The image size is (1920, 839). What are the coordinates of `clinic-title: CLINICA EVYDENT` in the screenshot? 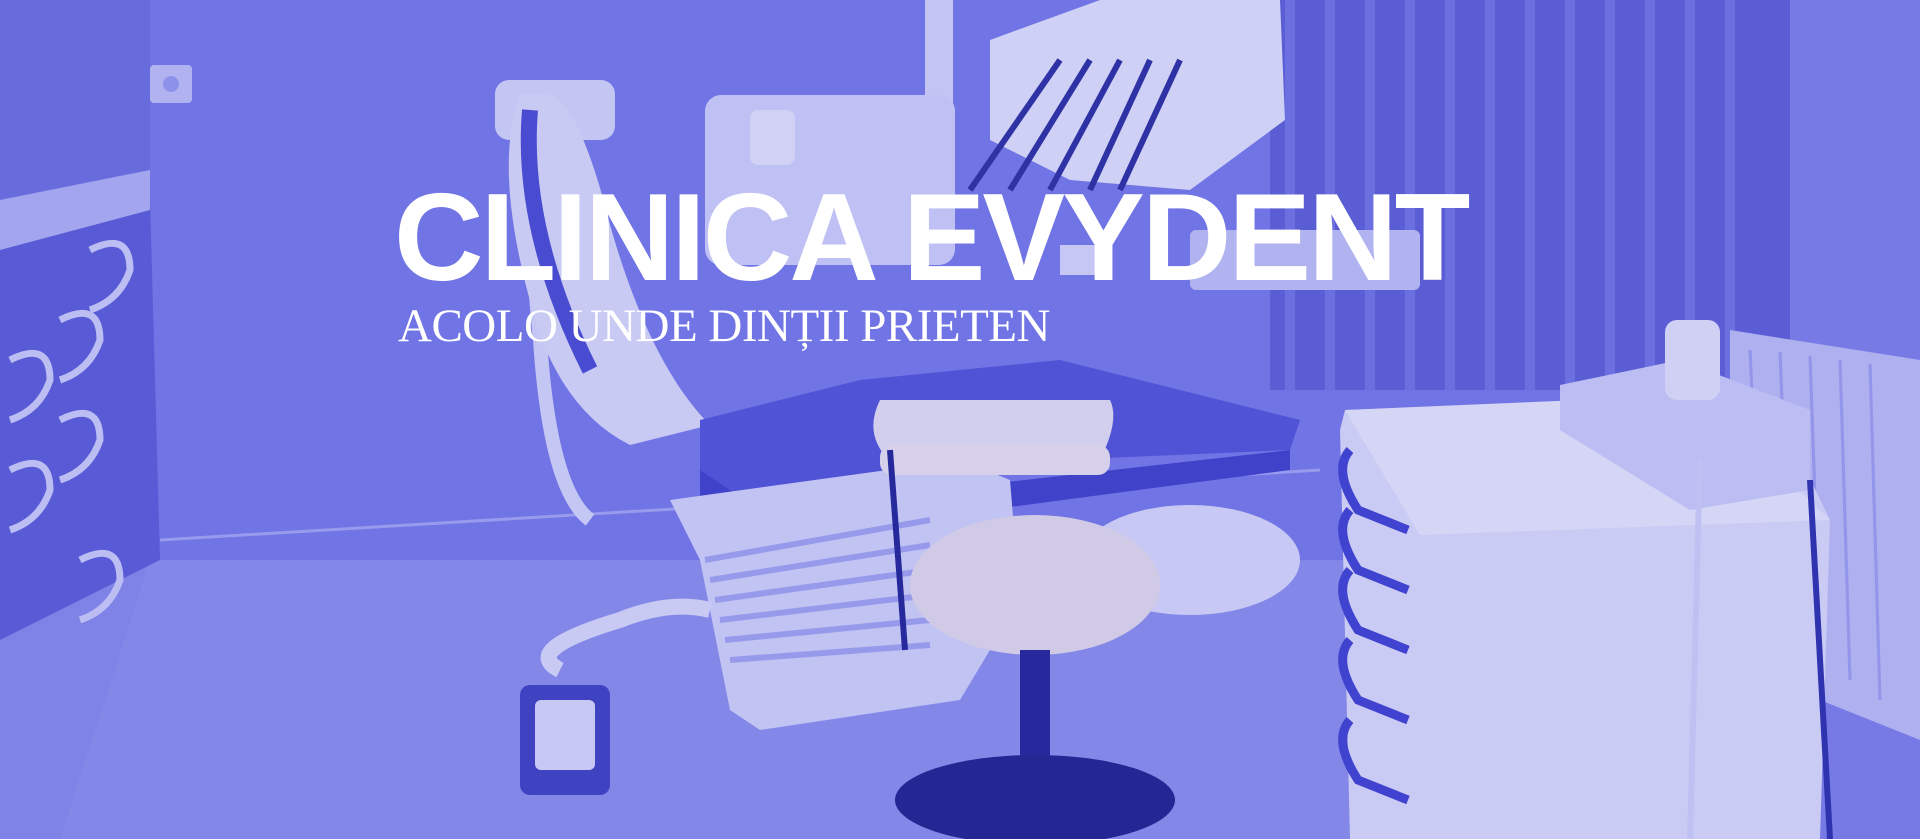 It's located at (932, 238).